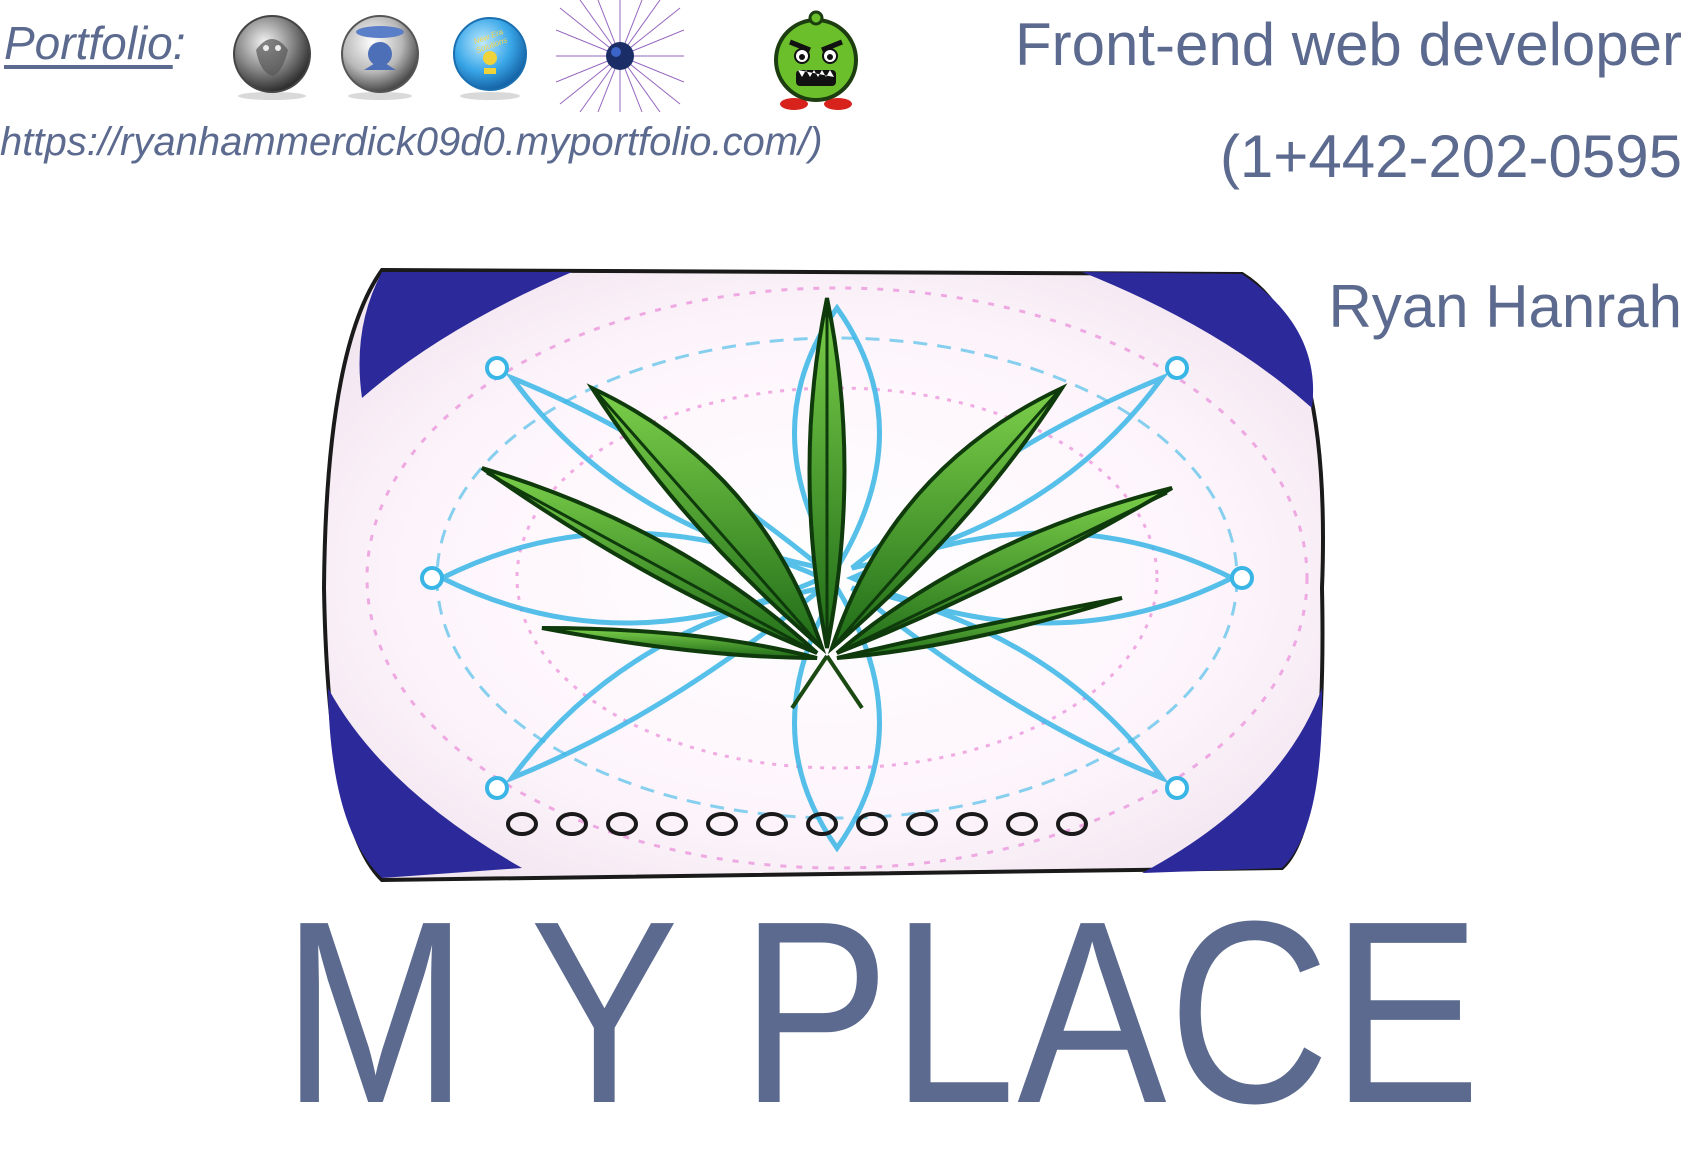 The image size is (1682, 1158). What do you see at coordinates (88, 43) in the screenshot?
I see `portfolio-label-text: Portfolio` at bounding box center [88, 43].